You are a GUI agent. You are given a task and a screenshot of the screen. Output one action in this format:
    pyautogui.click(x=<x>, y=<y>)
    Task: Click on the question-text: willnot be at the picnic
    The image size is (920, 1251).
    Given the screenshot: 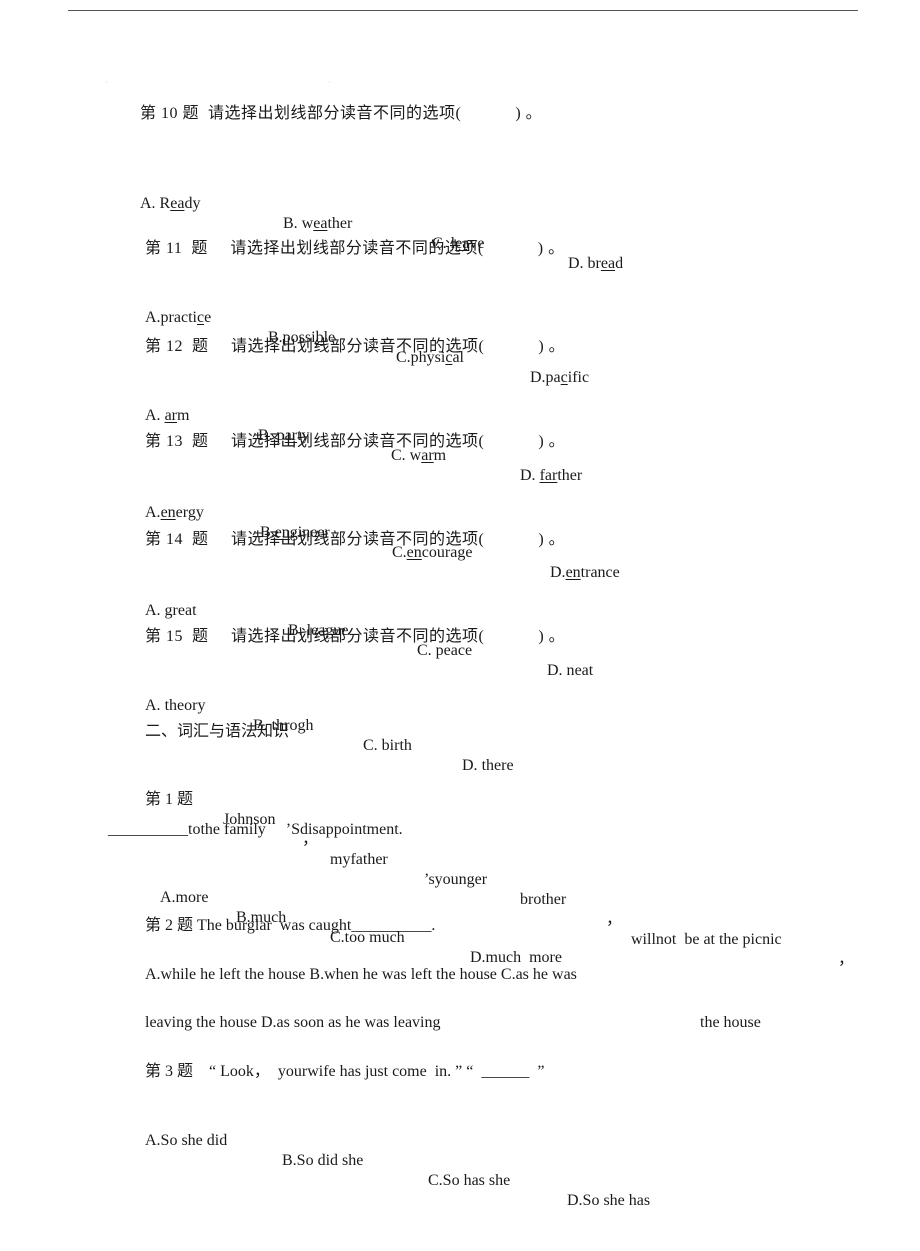 What is the action you would take?
    pyautogui.click(x=706, y=939)
    